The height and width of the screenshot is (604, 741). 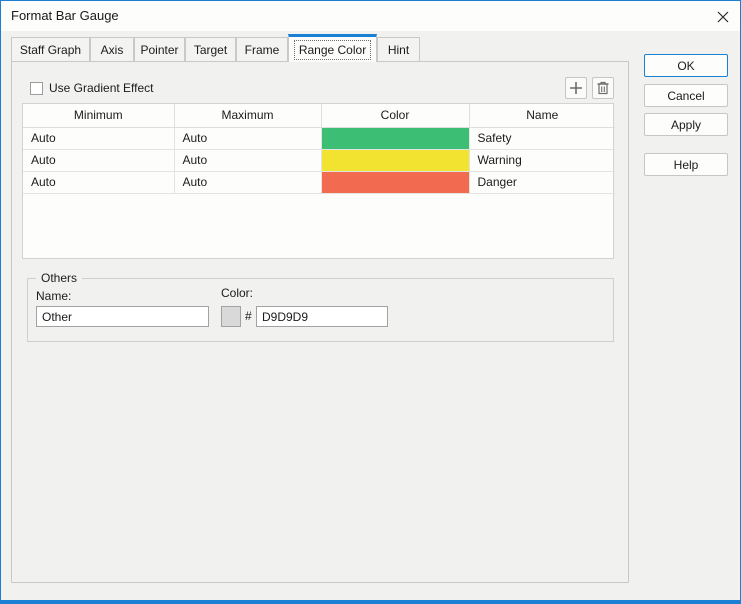 What do you see at coordinates (332, 48) in the screenshot?
I see `tab-range-color: Range Color` at bounding box center [332, 48].